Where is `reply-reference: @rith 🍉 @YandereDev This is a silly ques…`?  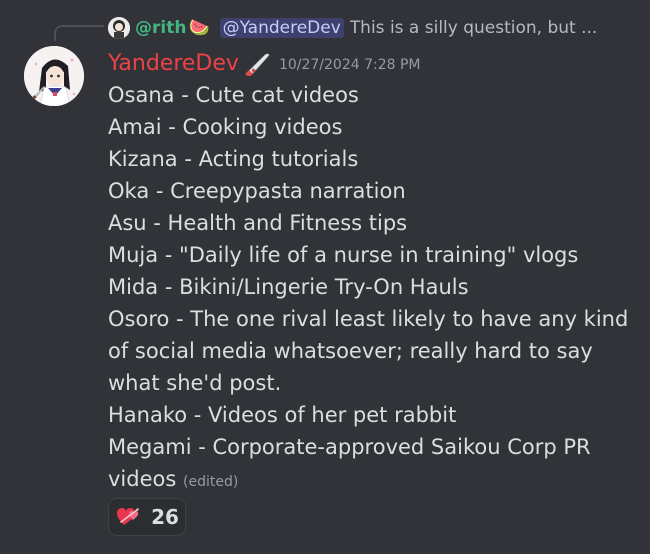 reply-reference: @rith 🍉 @YandereDev This is a silly ques… is located at coordinates (375, 28).